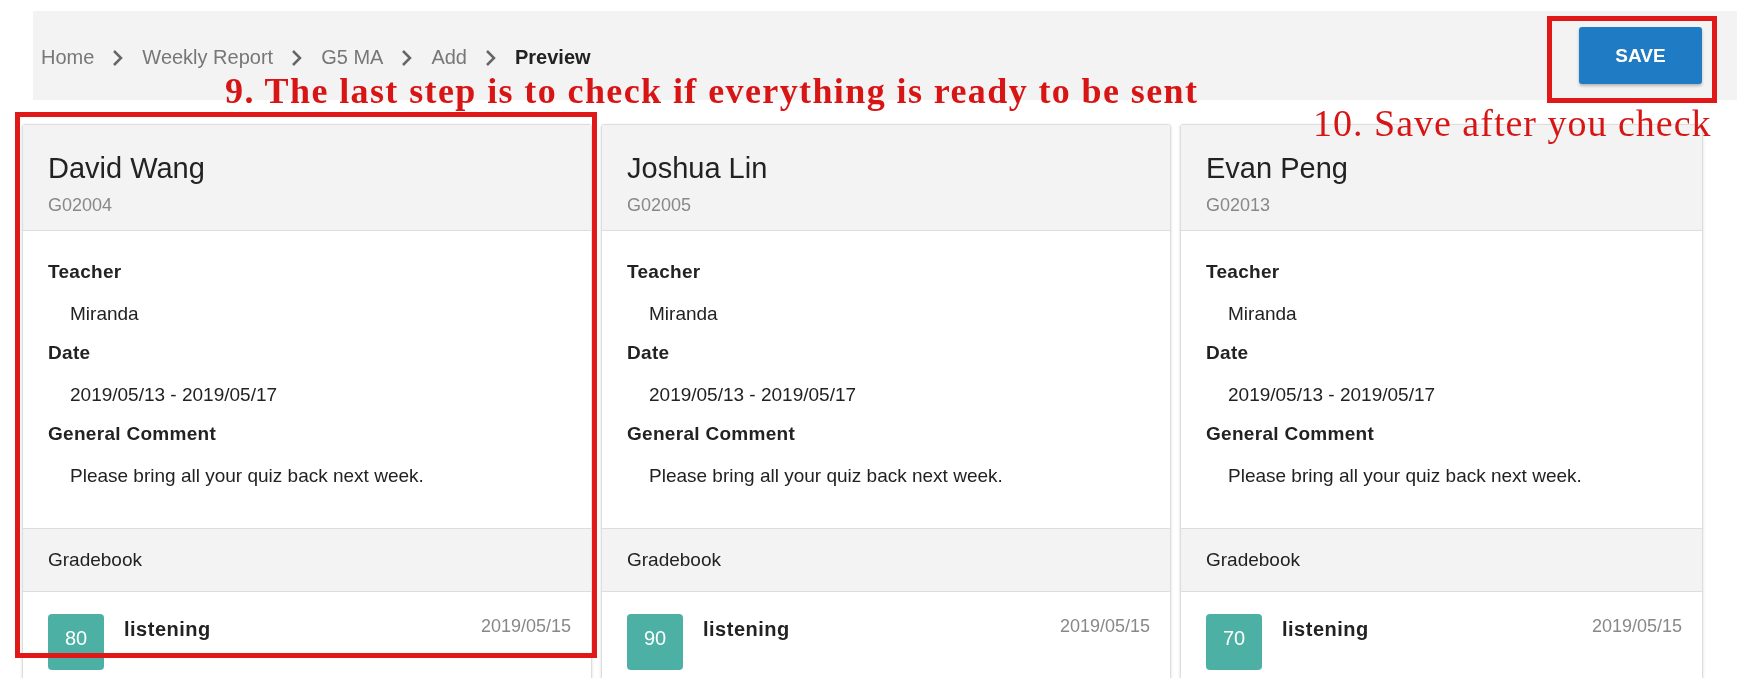 This screenshot has width=1737, height=678. I want to click on student-name: Evan Peng, so click(1277, 168).